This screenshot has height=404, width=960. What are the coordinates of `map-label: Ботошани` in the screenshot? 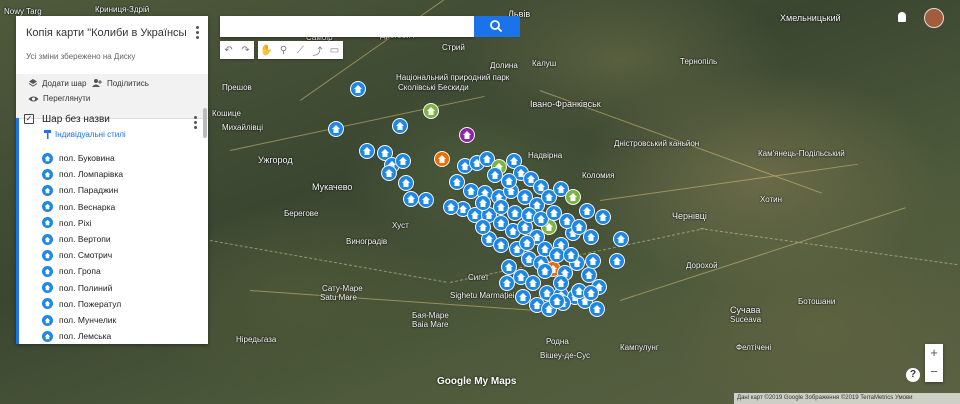 It's located at (817, 301).